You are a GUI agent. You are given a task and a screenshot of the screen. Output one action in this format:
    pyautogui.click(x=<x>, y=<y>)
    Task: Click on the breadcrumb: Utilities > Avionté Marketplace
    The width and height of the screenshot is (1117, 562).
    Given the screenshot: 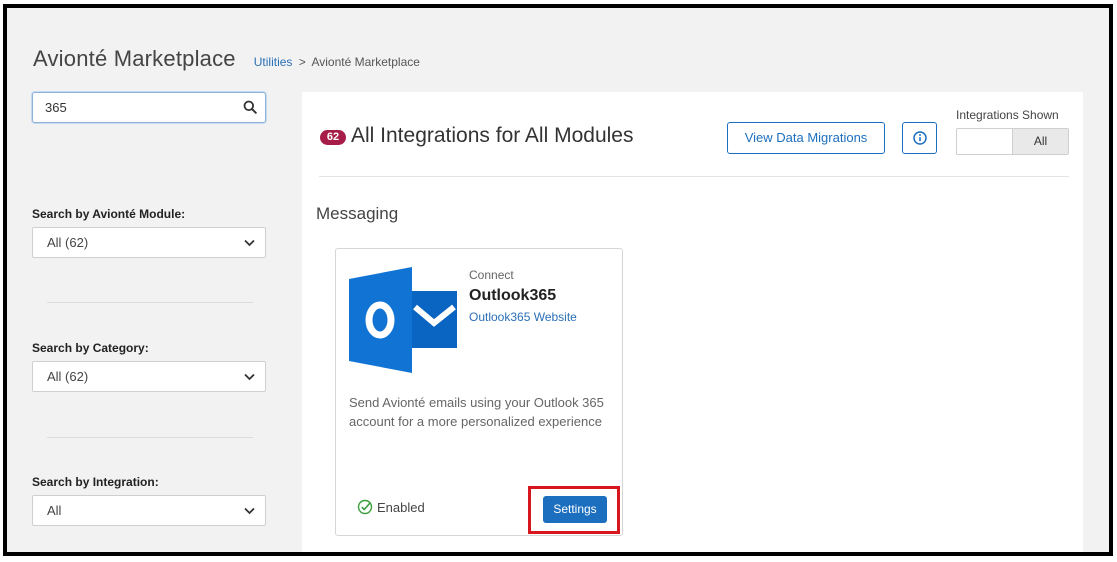 What is the action you would take?
    pyautogui.click(x=337, y=62)
    